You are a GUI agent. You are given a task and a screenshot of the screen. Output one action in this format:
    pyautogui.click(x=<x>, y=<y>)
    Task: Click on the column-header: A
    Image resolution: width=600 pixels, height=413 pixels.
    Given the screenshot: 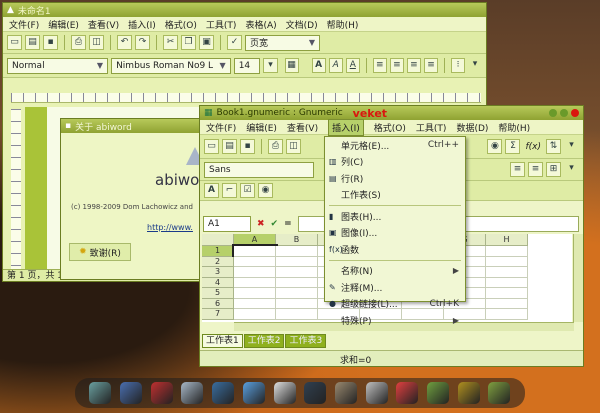 What is the action you would take?
    pyautogui.click(x=255, y=240)
    